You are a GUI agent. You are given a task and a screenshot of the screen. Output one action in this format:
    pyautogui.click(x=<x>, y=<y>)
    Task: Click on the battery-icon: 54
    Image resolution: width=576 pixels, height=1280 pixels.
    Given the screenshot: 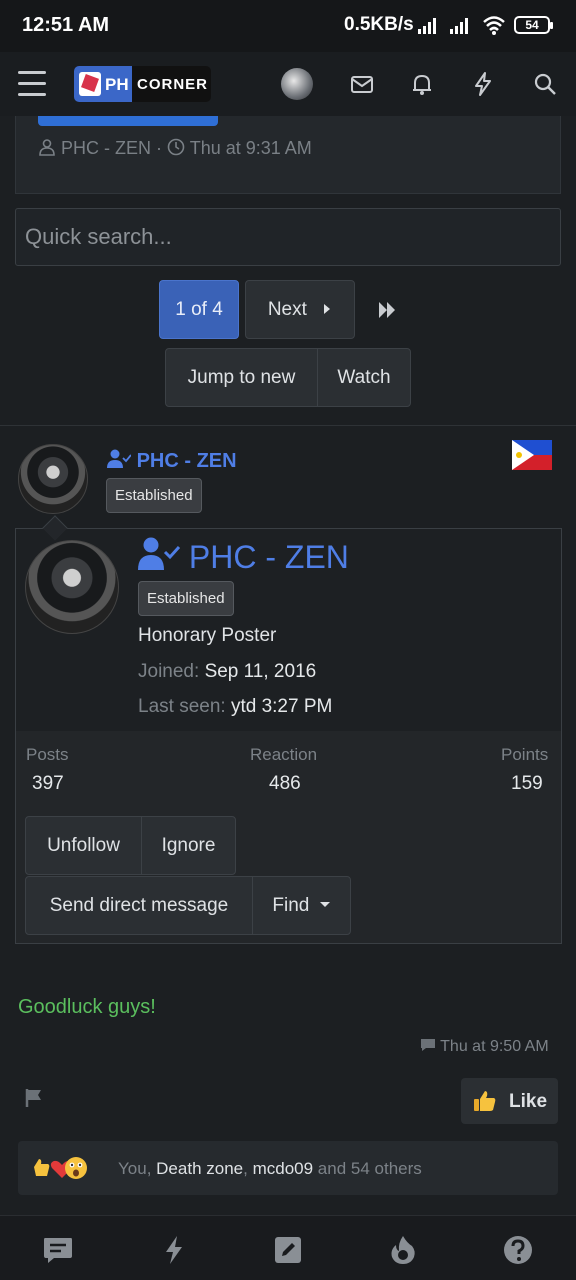 What is the action you would take?
    pyautogui.click(x=533, y=25)
    